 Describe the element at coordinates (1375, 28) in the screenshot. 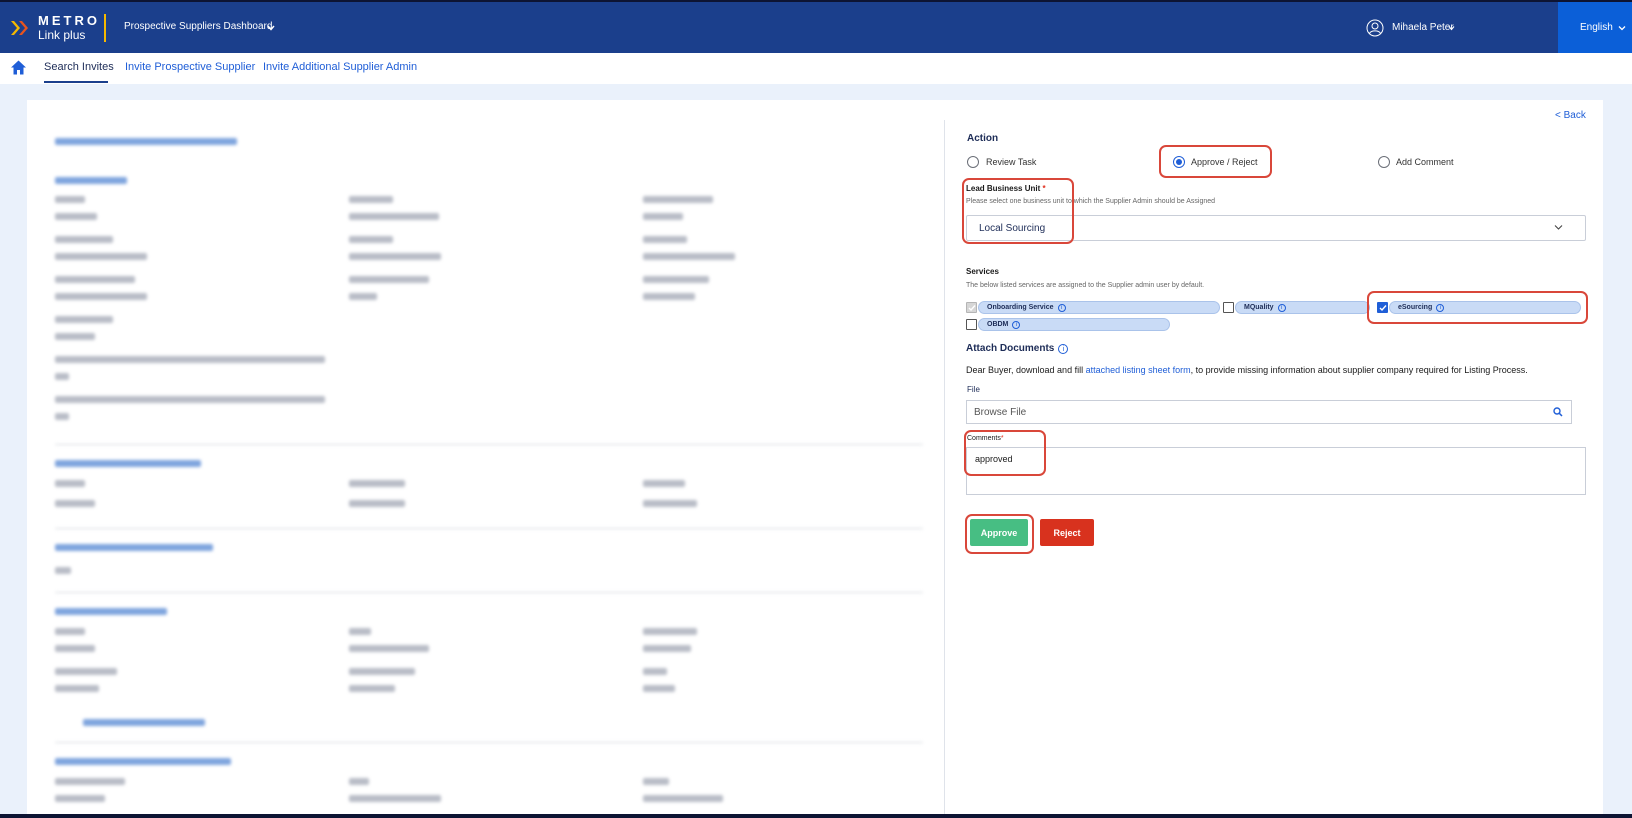

I see `user-avatar-icon` at that location.